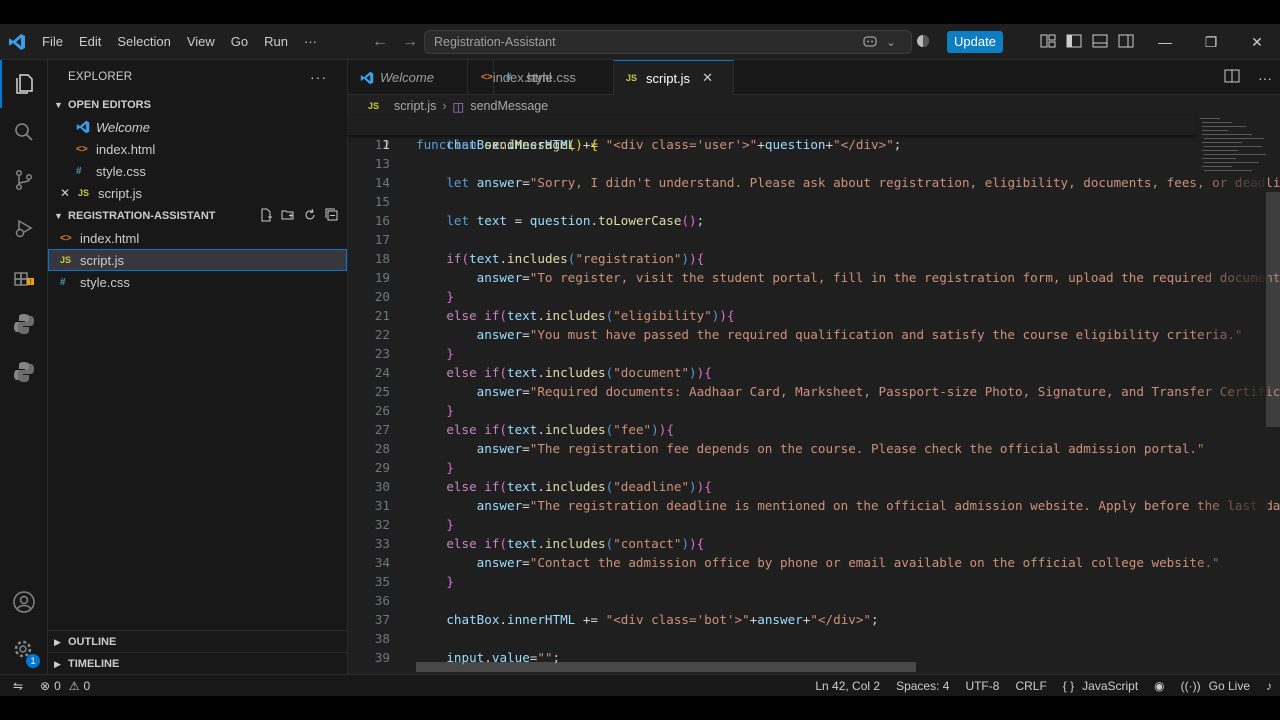 The height and width of the screenshot is (720, 1280). I want to click on close-window-icon: ✕, so click(1257, 42).